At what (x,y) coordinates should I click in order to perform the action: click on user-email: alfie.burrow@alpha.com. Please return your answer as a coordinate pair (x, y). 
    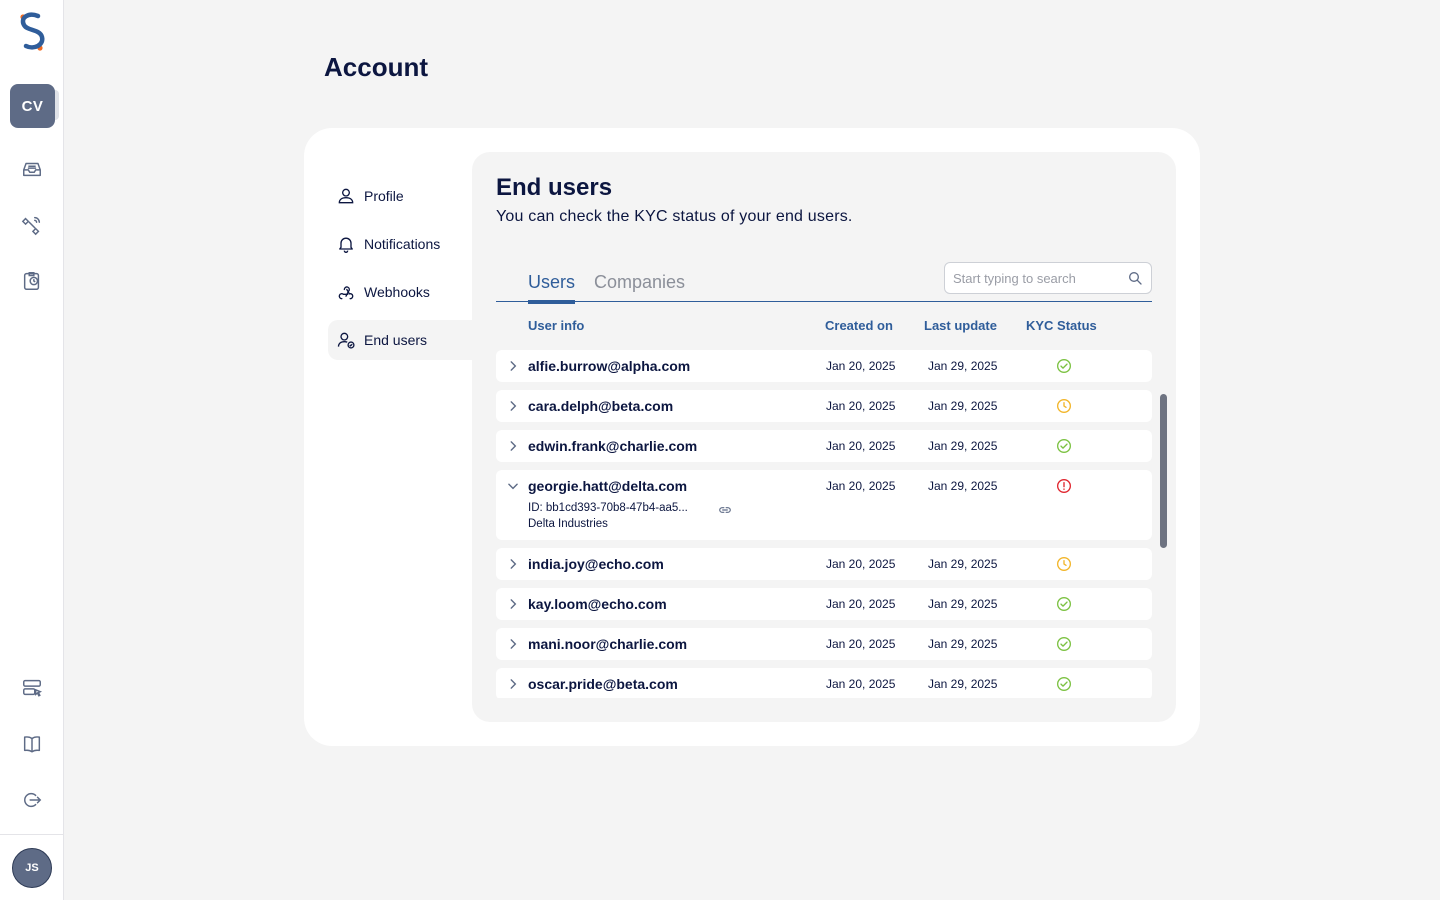
    Looking at the image, I should click on (609, 366).